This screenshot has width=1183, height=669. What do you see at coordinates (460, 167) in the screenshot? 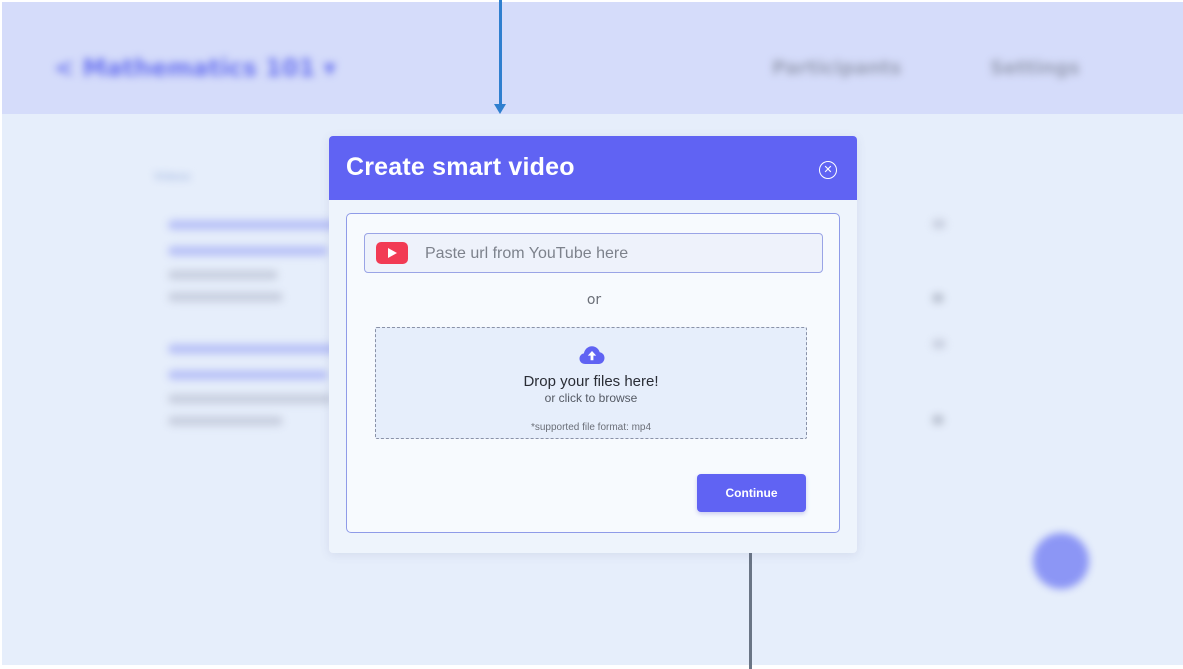
I see `modal-title: Create smart video` at bounding box center [460, 167].